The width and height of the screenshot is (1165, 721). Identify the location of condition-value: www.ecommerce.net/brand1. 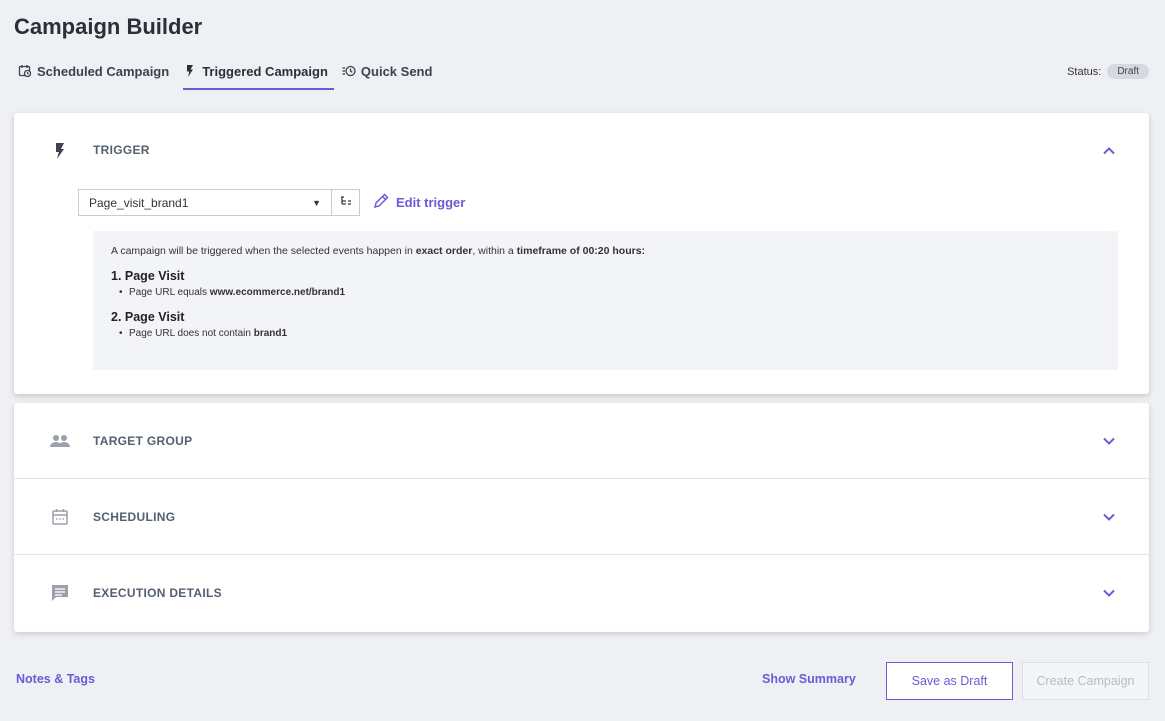
(277, 292).